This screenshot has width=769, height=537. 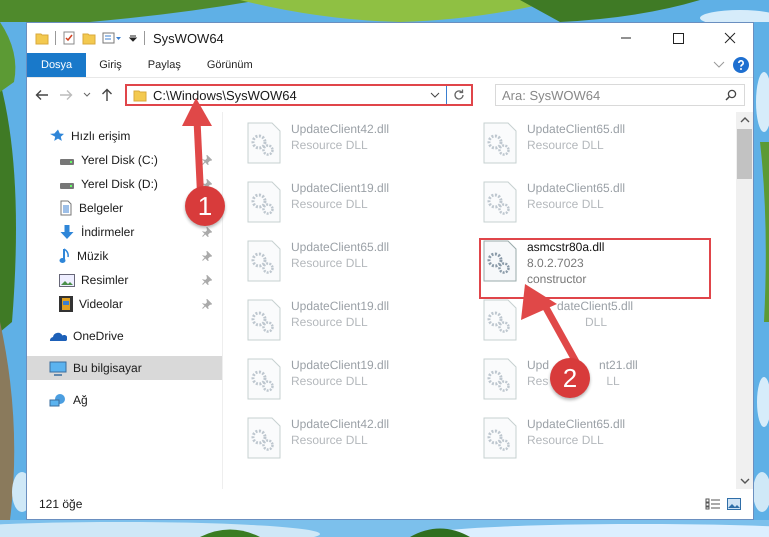 I want to click on music-note-icon, so click(x=65, y=256).